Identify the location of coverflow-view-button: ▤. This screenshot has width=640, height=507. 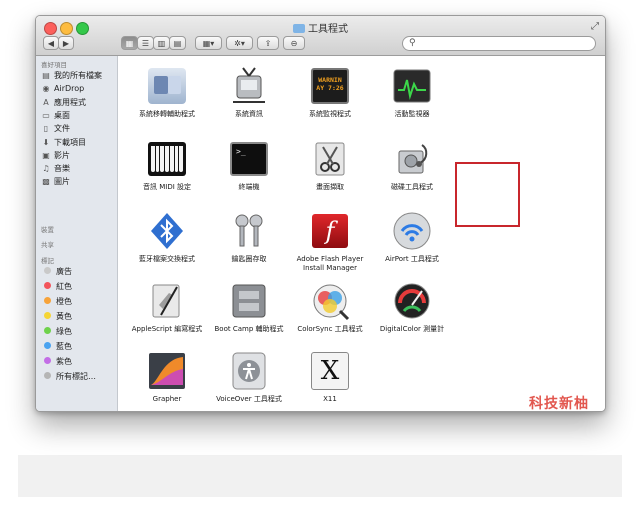
(177, 43).